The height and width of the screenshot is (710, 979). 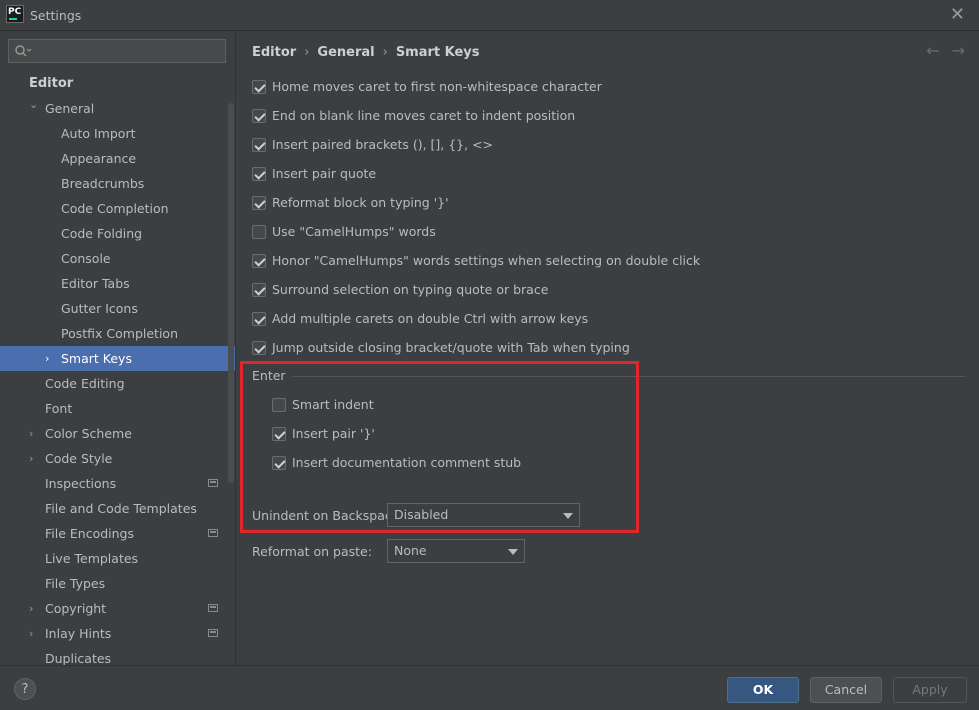 What do you see at coordinates (78, 633) in the screenshot?
I see `sidebar-item-label: Inlay Hints` at bounding box center [78, 633].